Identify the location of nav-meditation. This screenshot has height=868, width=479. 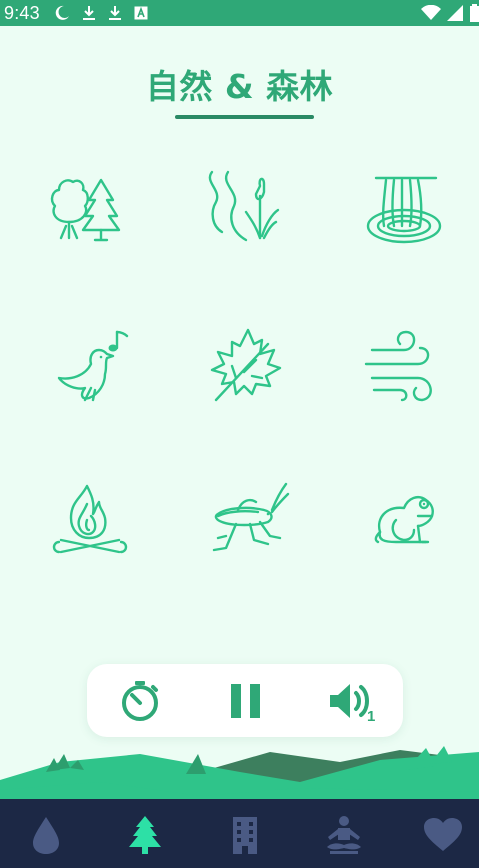
(344, 835).